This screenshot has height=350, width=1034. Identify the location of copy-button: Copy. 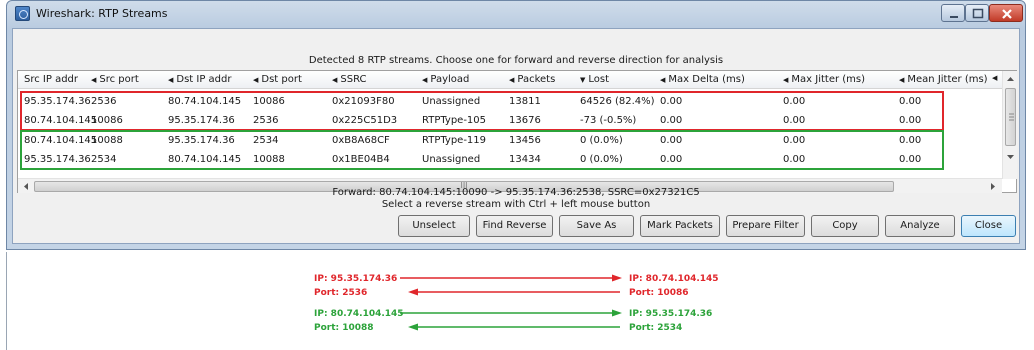
(845, 226).